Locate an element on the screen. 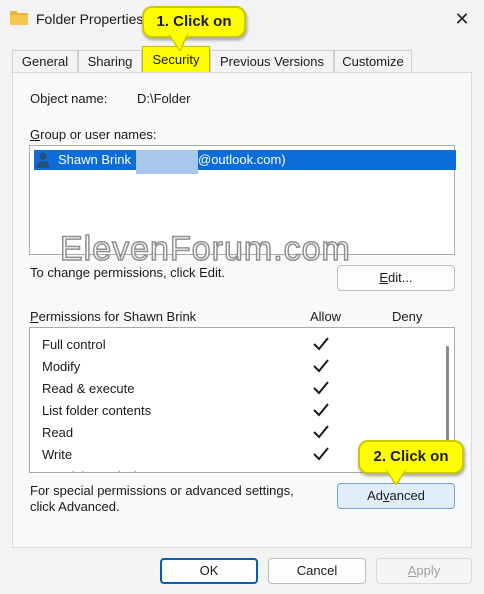  access-key-g: G is located at coordinates (35, 134).